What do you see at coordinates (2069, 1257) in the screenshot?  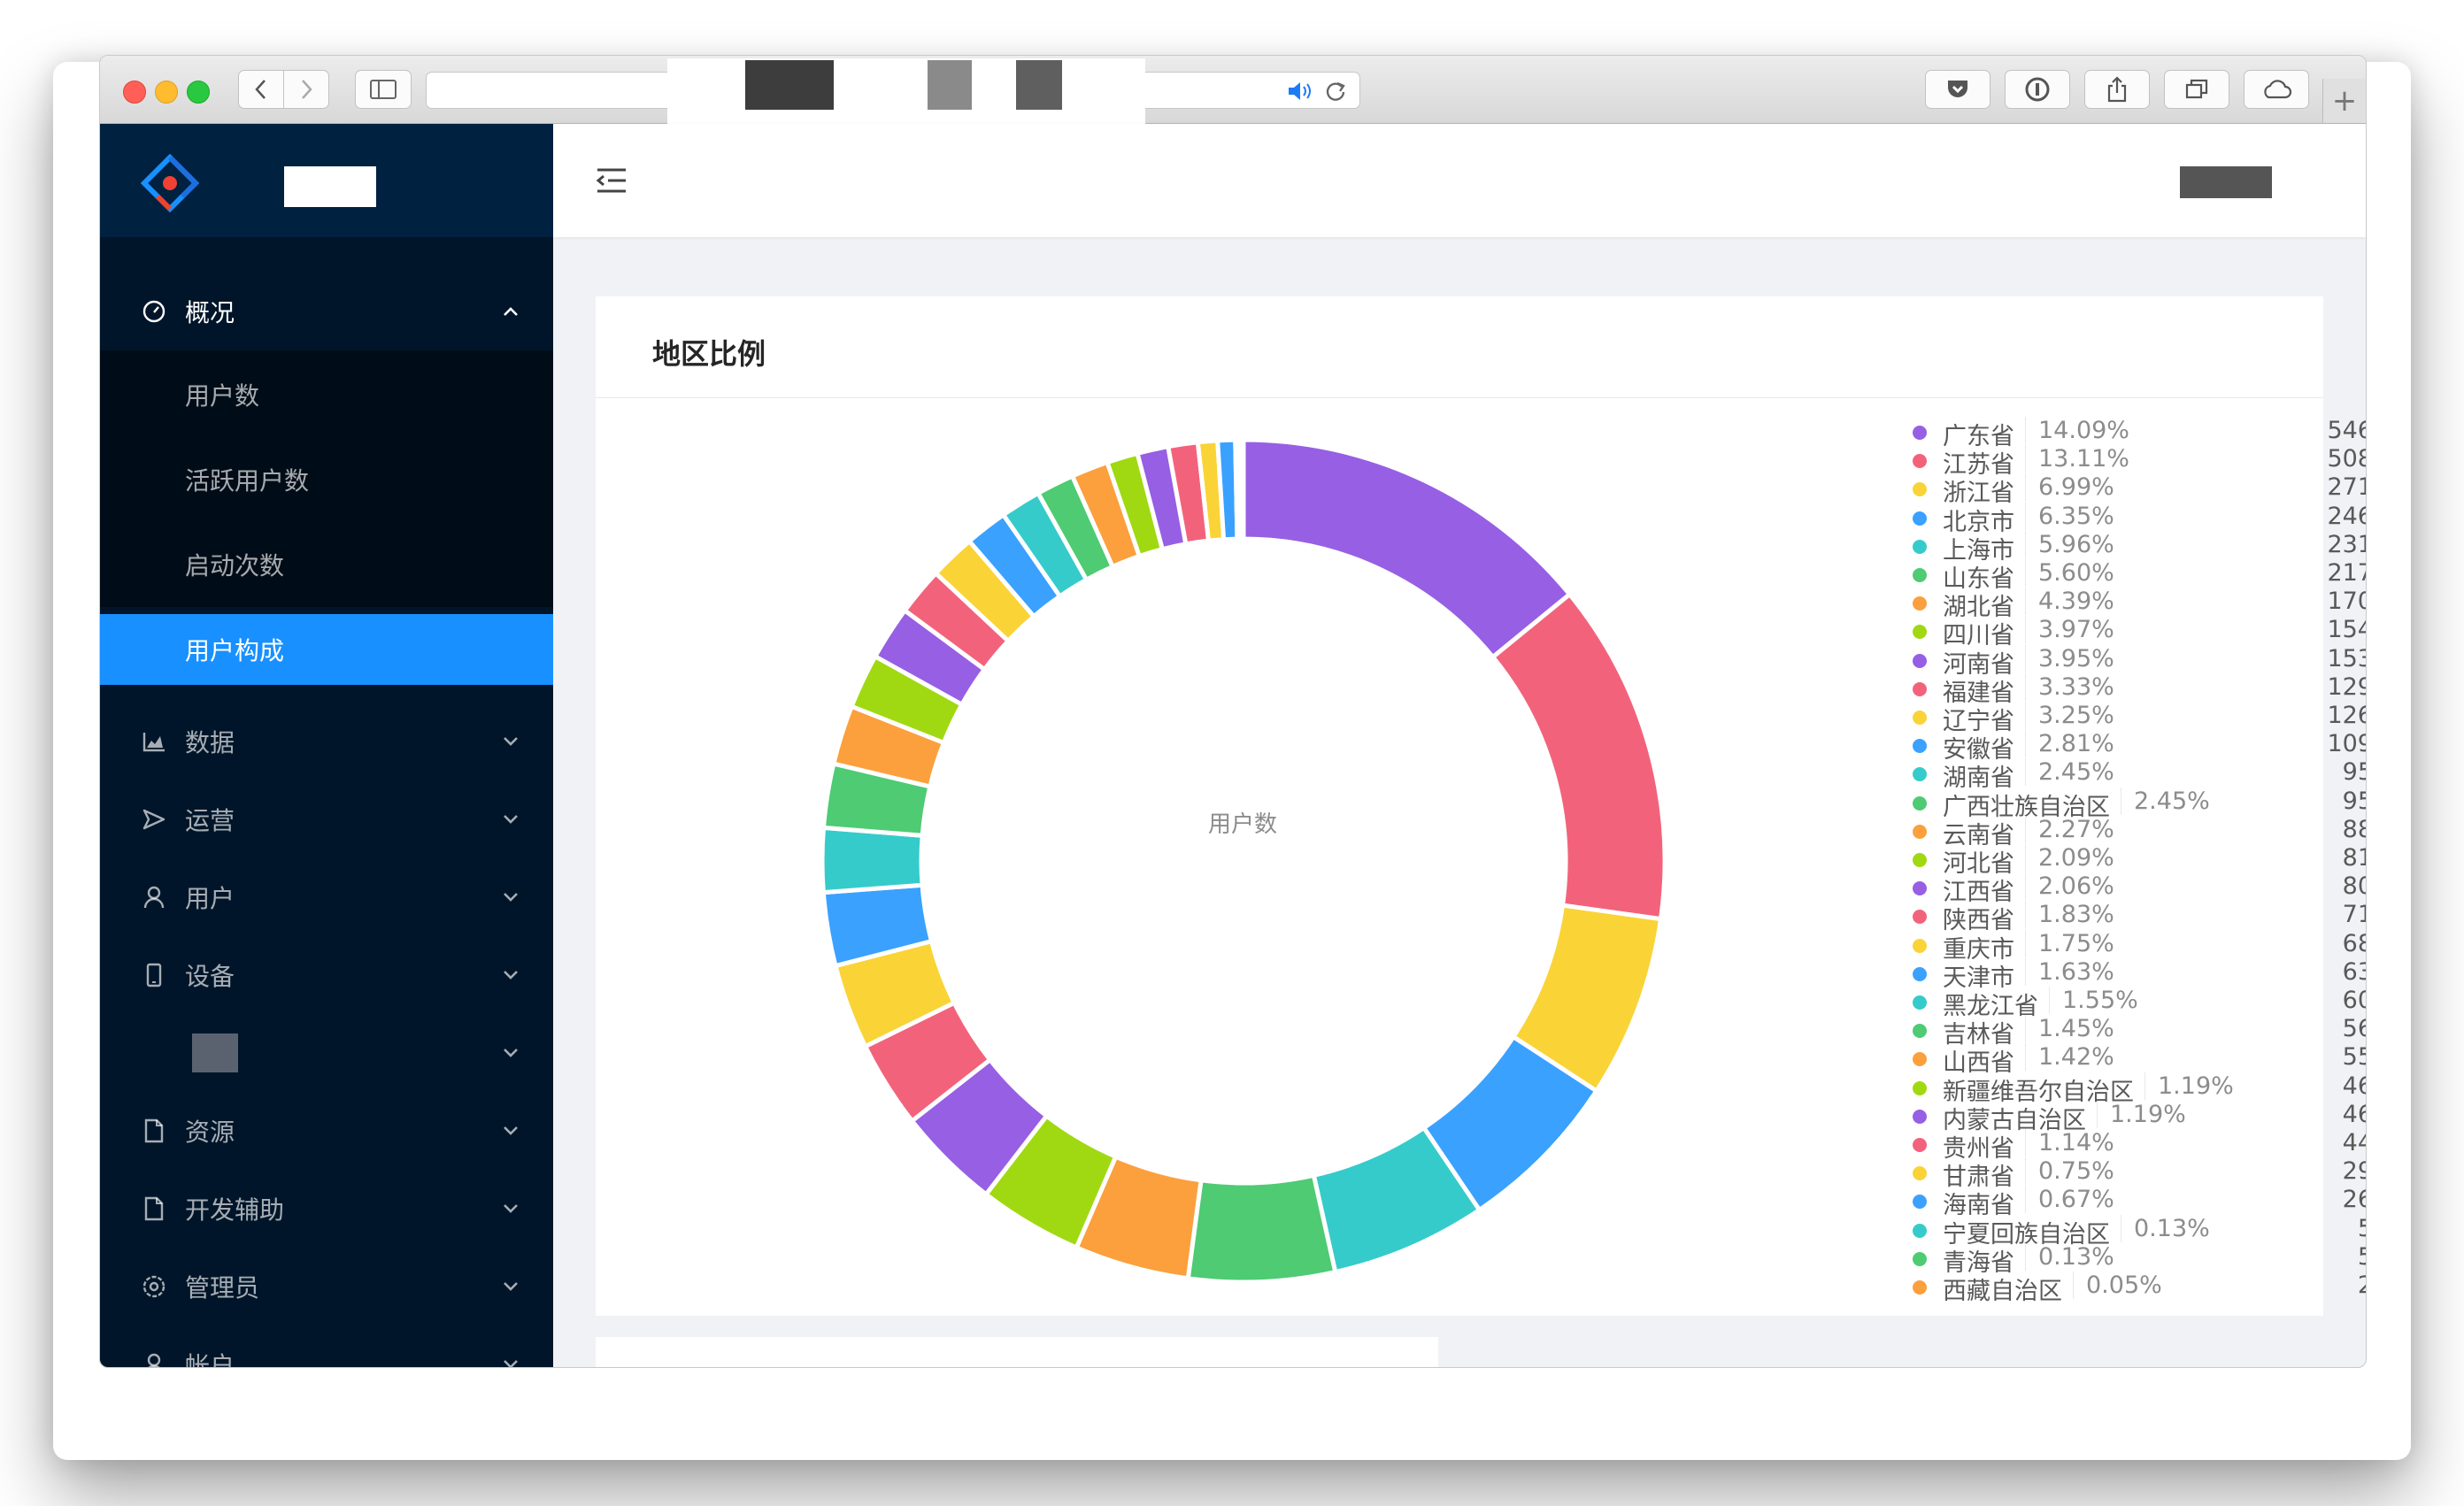 I see `legend-percent: 0.13%` at bounding box center [2069, 1257].